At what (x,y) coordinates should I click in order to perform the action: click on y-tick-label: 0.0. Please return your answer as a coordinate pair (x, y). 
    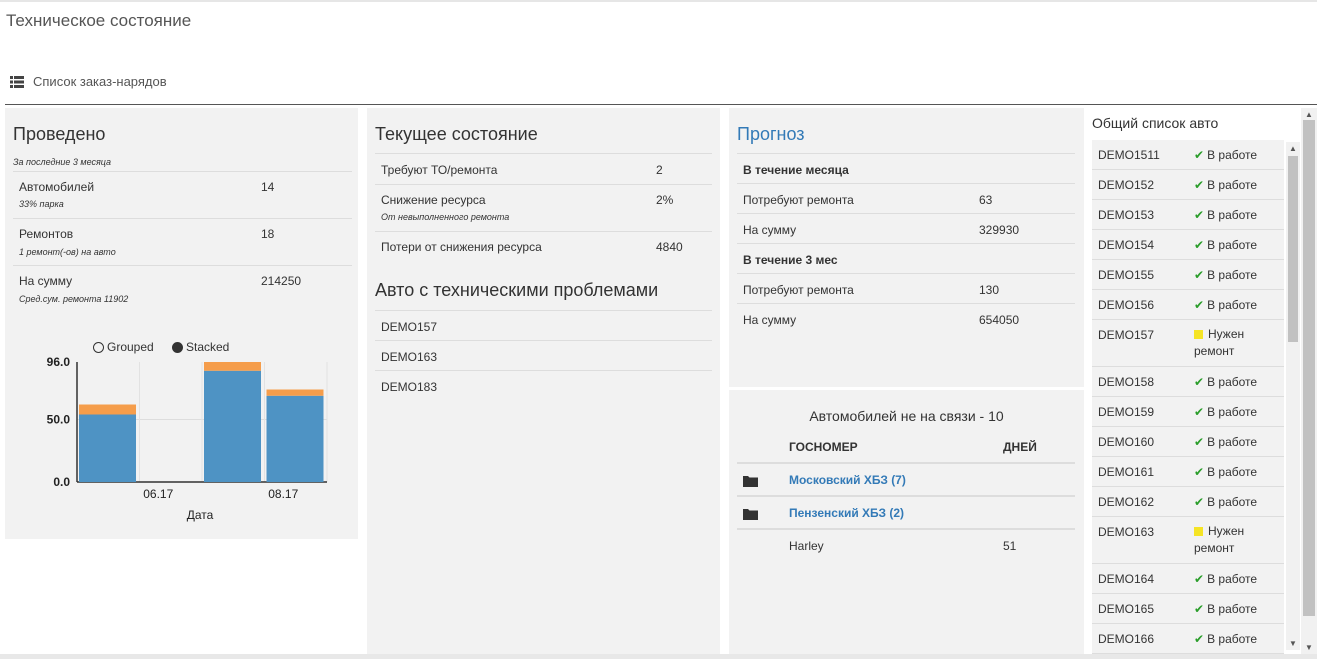
    Looking at the image, I should click on (61, 482).